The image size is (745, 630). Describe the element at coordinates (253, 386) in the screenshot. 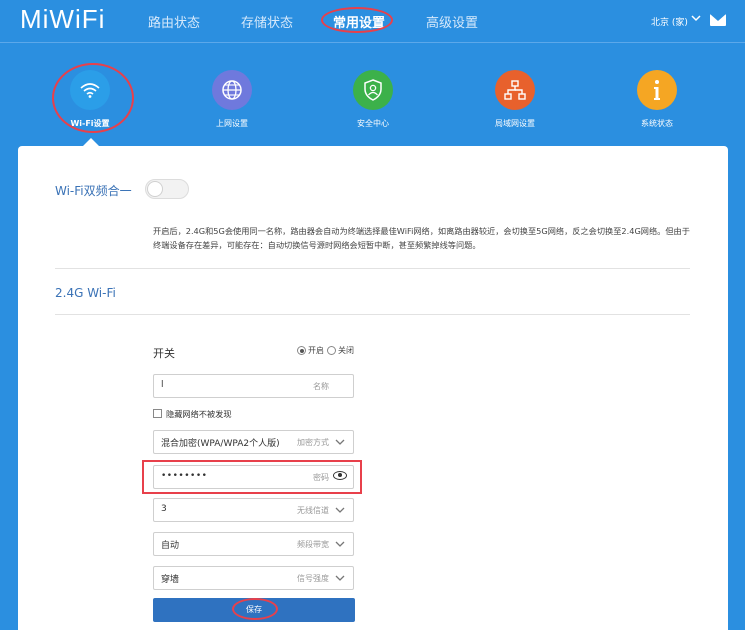

I see `wifi-name-input: l 名称` at that location.